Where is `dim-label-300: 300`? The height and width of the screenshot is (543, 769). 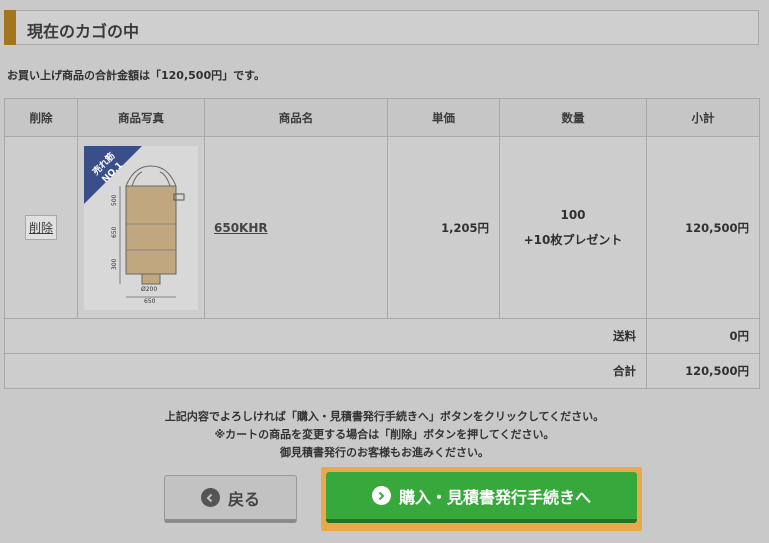 dim-label-300: 300 is located at coordinates (114, 264).